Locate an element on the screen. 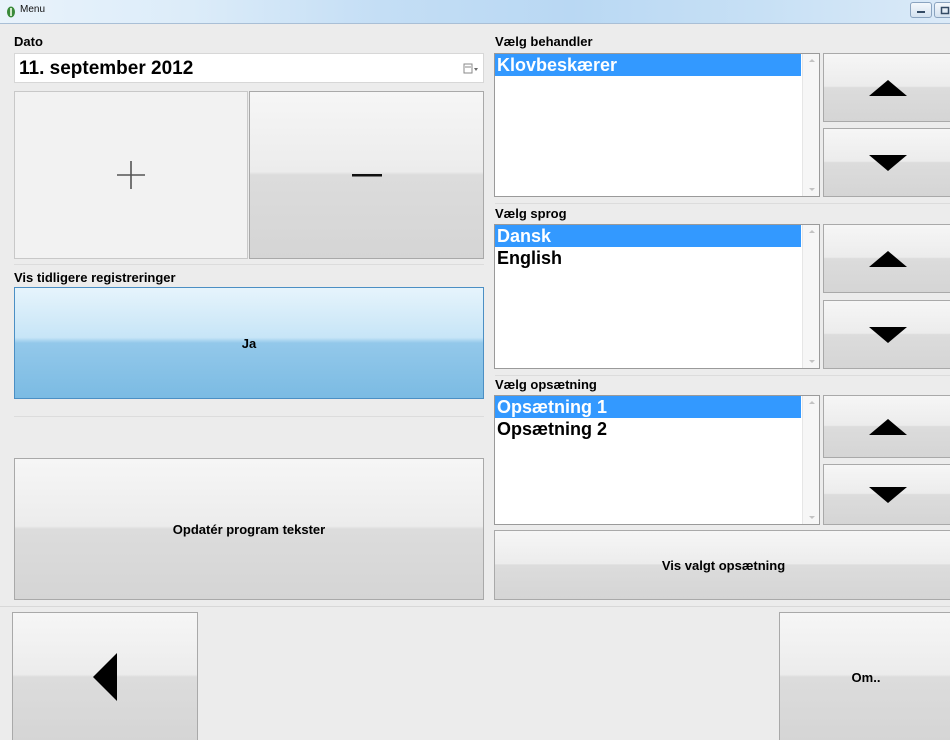  treater-down-button is located at coordinates (886, 162).